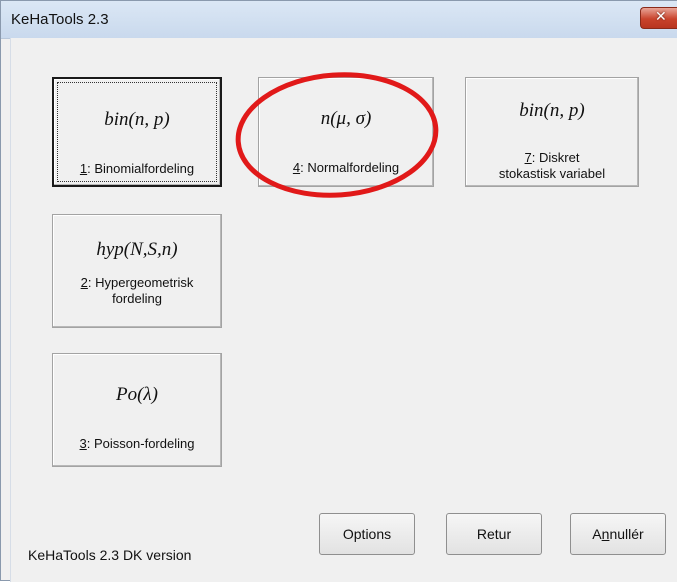  I want to click on normal-label: 4: Normalfordeling, so click(346, 167).